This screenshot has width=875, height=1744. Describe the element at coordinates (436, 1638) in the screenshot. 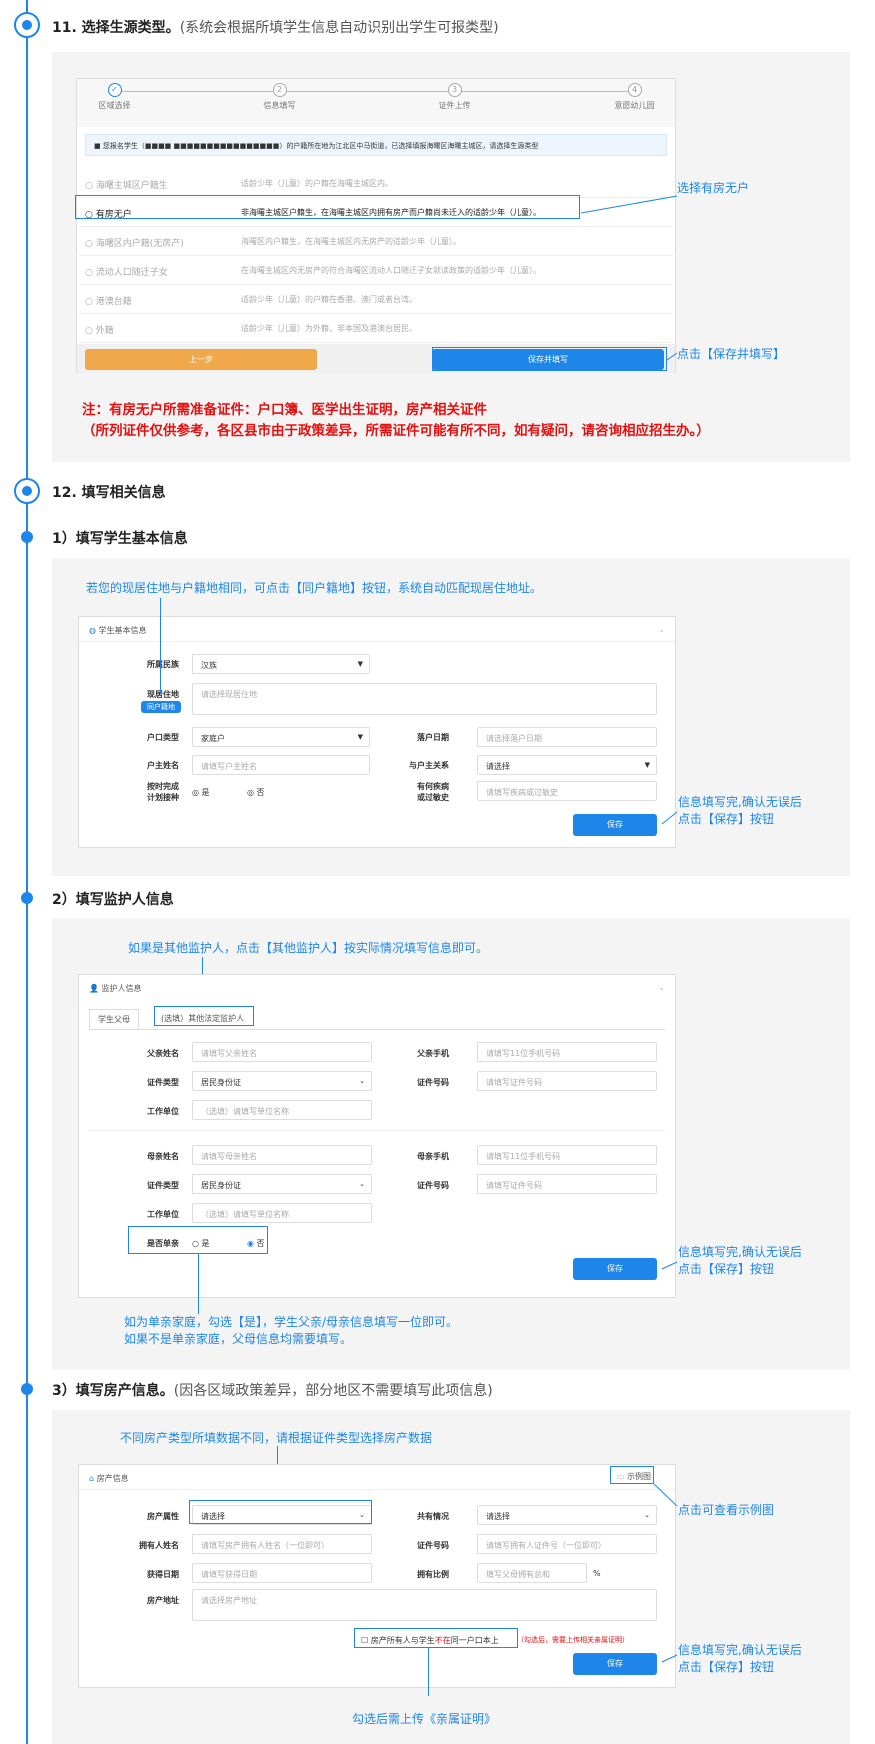

I see `highlight-relative-checkbox` at that location.